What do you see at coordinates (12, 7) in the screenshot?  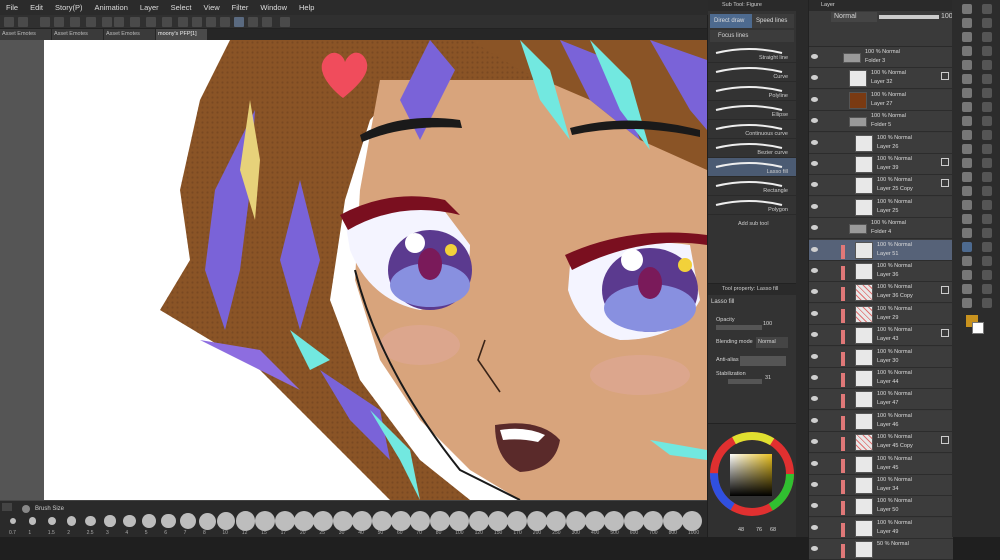 I see `menu-file: File` at bounding box center [12, 7].